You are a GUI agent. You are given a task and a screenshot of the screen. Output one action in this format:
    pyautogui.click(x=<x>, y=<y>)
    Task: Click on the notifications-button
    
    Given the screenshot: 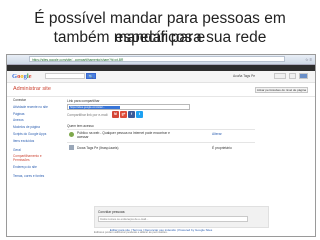 What is the action you would take?
    pyautogui.click(x=292, y=76)
    